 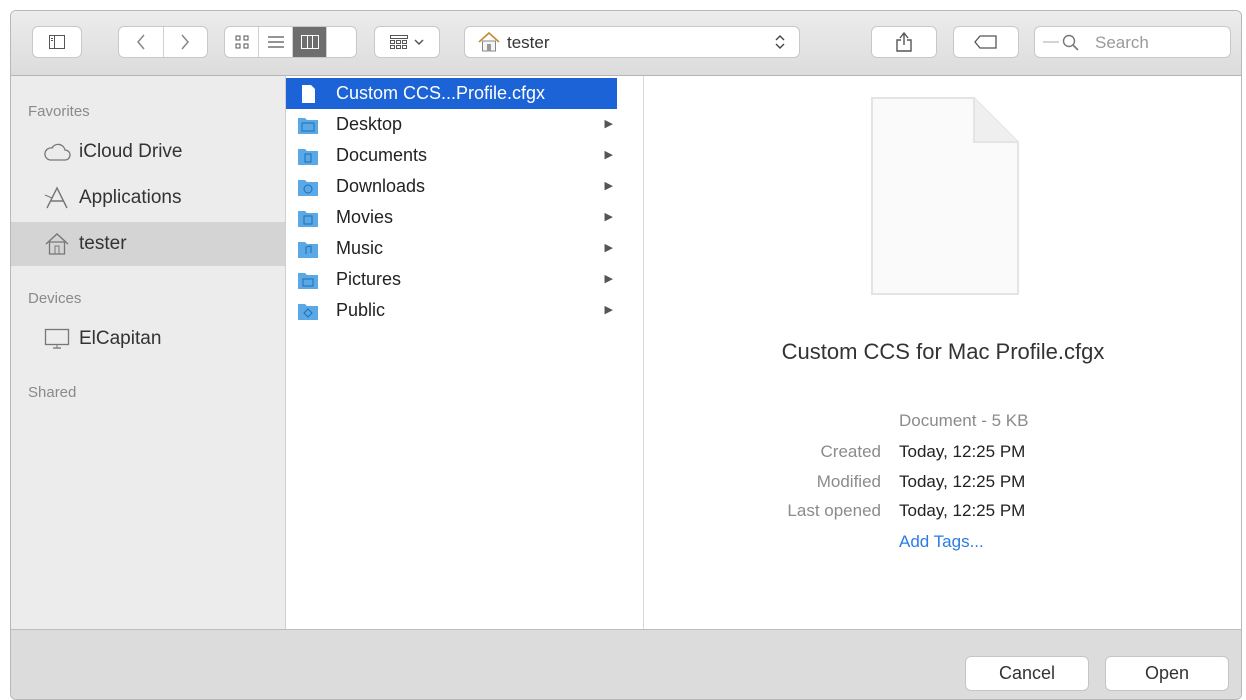 What do you see at coordinates (369, 279) in the screenshot?
I see `list-item-label: Pictures` at bounding box center [369, 279].